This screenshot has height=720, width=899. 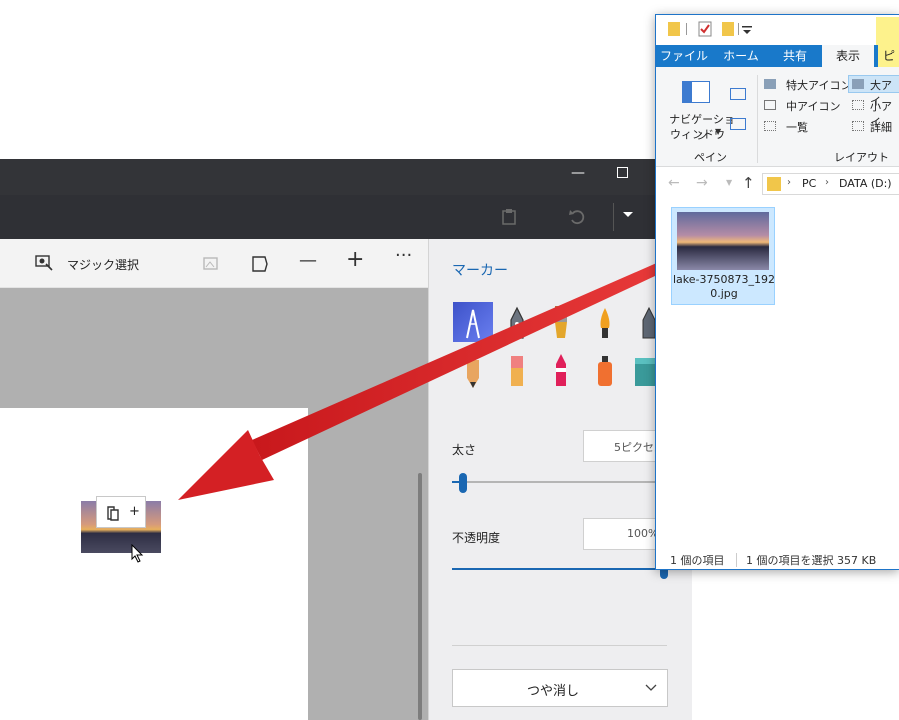 I want to click on list-icon, so click(x=770, y=126).